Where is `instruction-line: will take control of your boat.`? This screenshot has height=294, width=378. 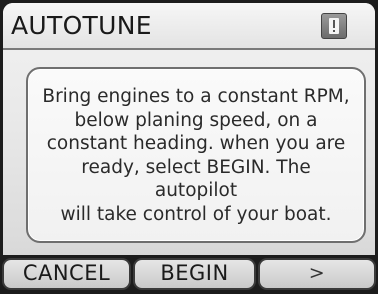 instruction-line: will take control of your boat. is located at coordinates (196, 214).